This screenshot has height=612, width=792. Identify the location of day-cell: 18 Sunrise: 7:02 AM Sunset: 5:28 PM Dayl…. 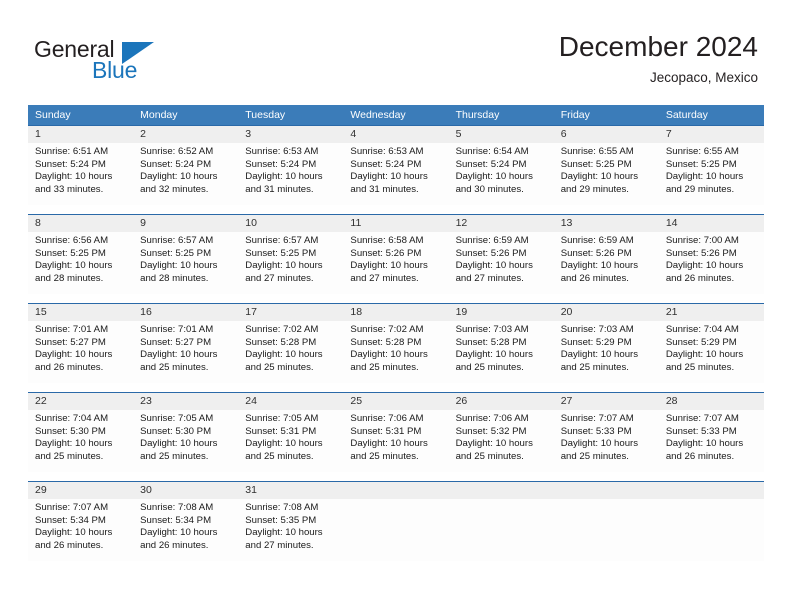
(396, 343).